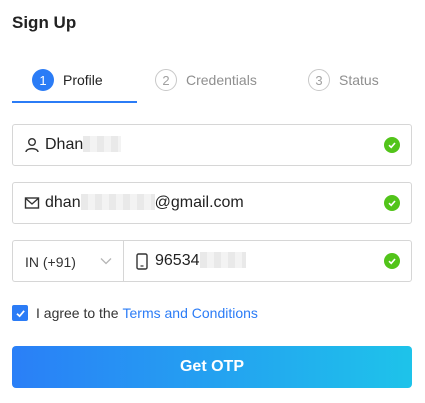 This screenshot has width=425, height=403. I want to click on terms-link: Terms and Conditions, so click(190, 313).